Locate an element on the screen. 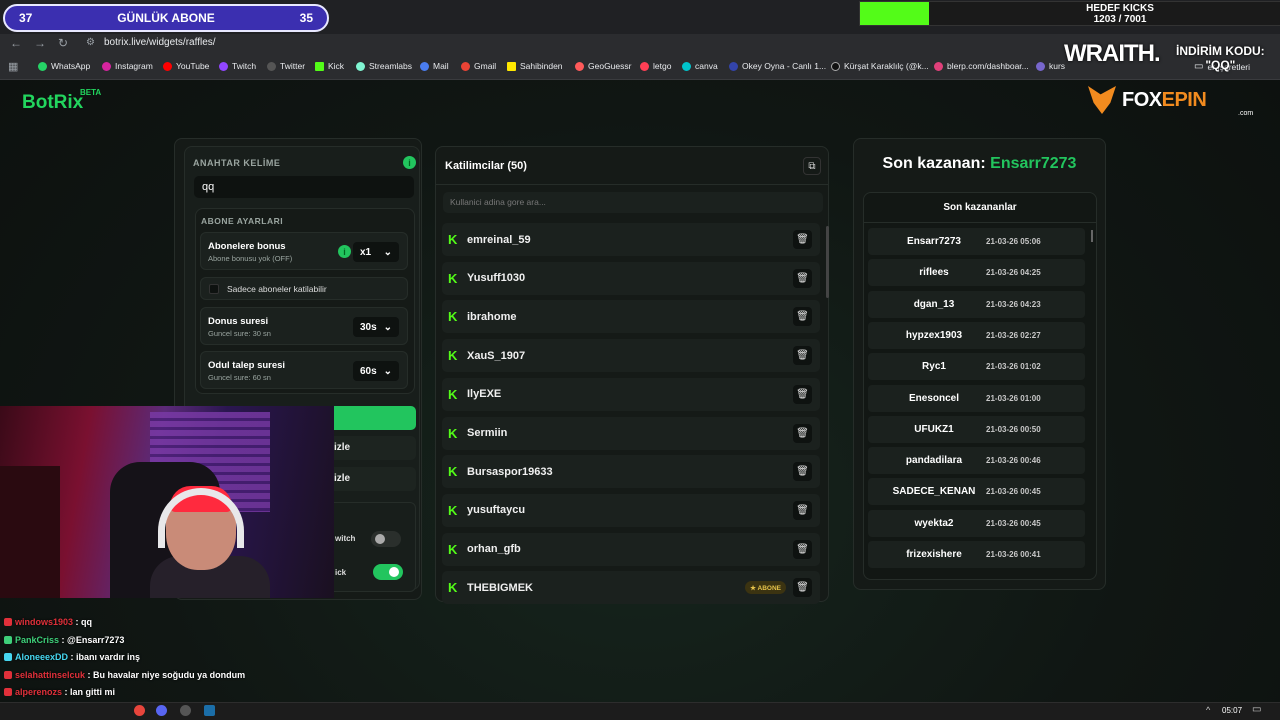 The width and height of the screenshot is (1280, 720). chevron-up-icon: ^ is located at coordinates (1208, 710).